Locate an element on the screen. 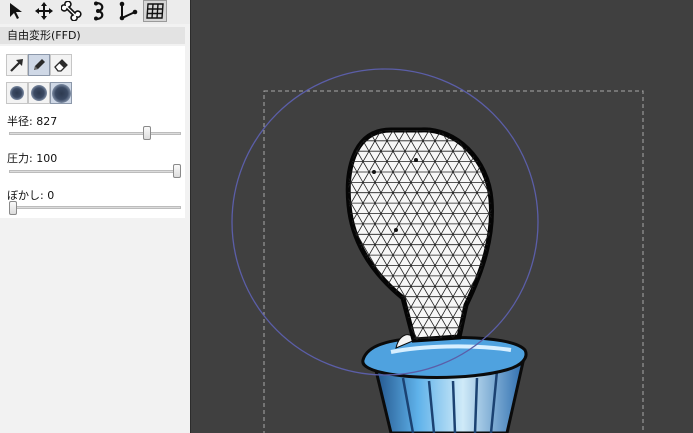 This screenshot has width=693, height=433. brush-small-icon is located at coordinates (17, 93).